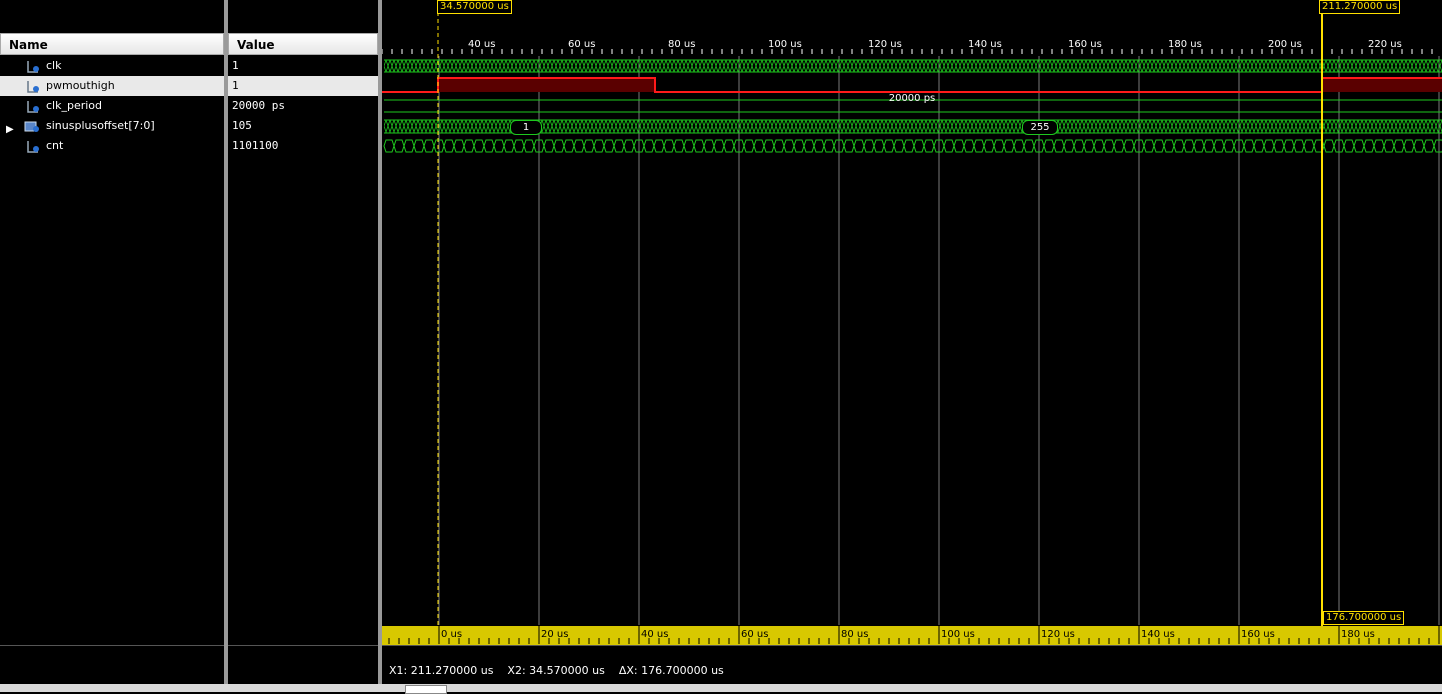 The image size is (1442, 694). Describe the element at coordinates (1285, 44) in the screenshot. I see `ruler-label: 200 us` at that location.